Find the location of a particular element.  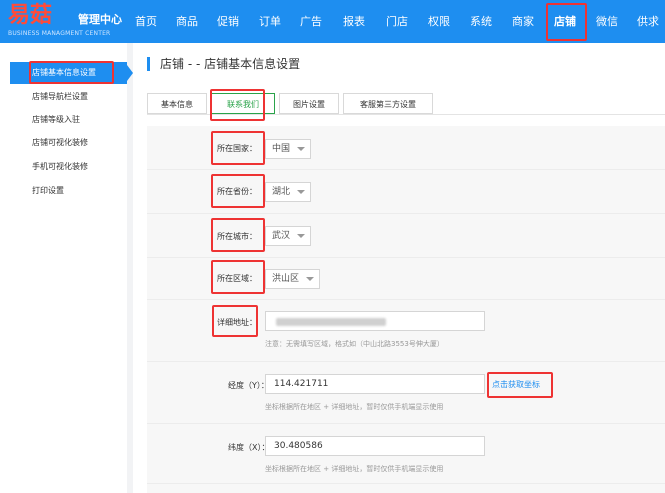

sidebar-item-shop-level: 店铺等级入驻 is located at coordinates (68, 120).